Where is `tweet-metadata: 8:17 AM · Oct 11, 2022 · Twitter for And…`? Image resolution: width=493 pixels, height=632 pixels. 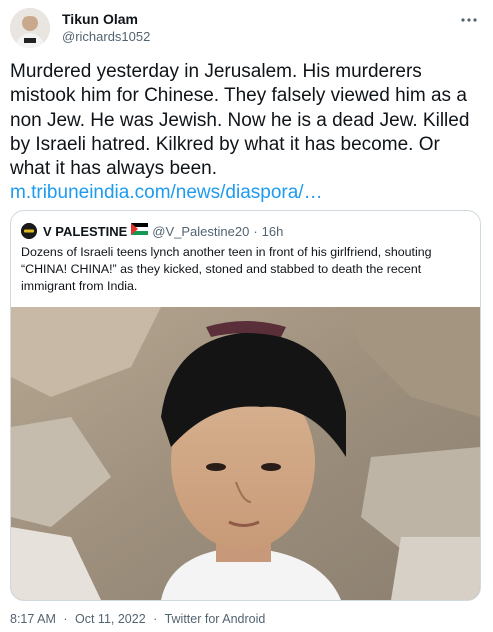
tweet-metadata: 8:17 AM · Oct 11, 2022 · Twitter for And… is located at coordinates (137, 619).